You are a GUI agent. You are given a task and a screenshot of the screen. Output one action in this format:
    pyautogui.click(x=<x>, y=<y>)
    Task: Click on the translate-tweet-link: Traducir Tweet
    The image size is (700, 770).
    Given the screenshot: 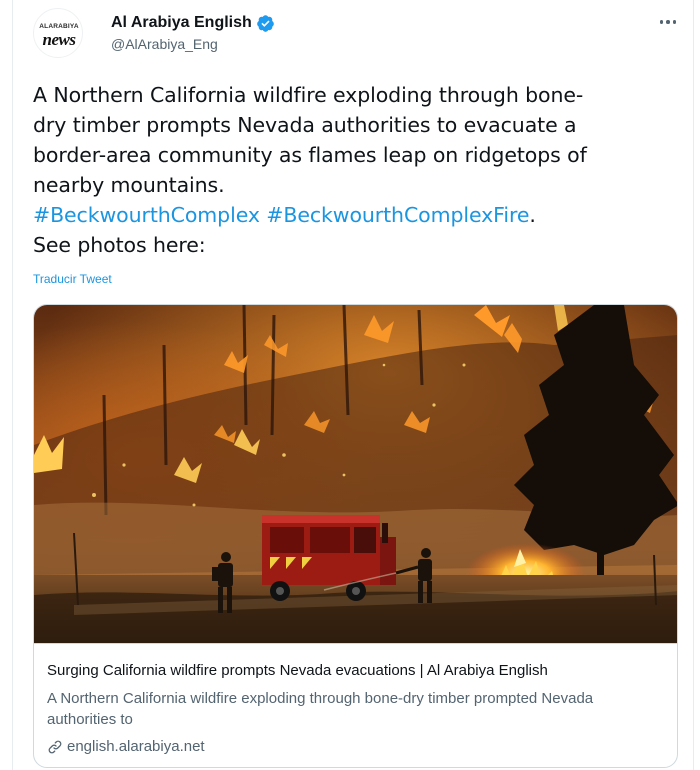 What is the action you would take?
    pyautogui.click(x=72, y=279)
    